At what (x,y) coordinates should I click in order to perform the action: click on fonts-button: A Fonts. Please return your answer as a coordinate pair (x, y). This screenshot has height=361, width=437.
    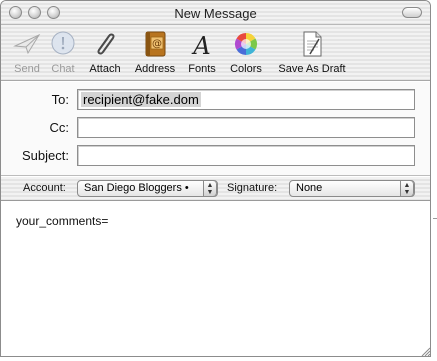
    Looking at the image, I should click on (202, 52).